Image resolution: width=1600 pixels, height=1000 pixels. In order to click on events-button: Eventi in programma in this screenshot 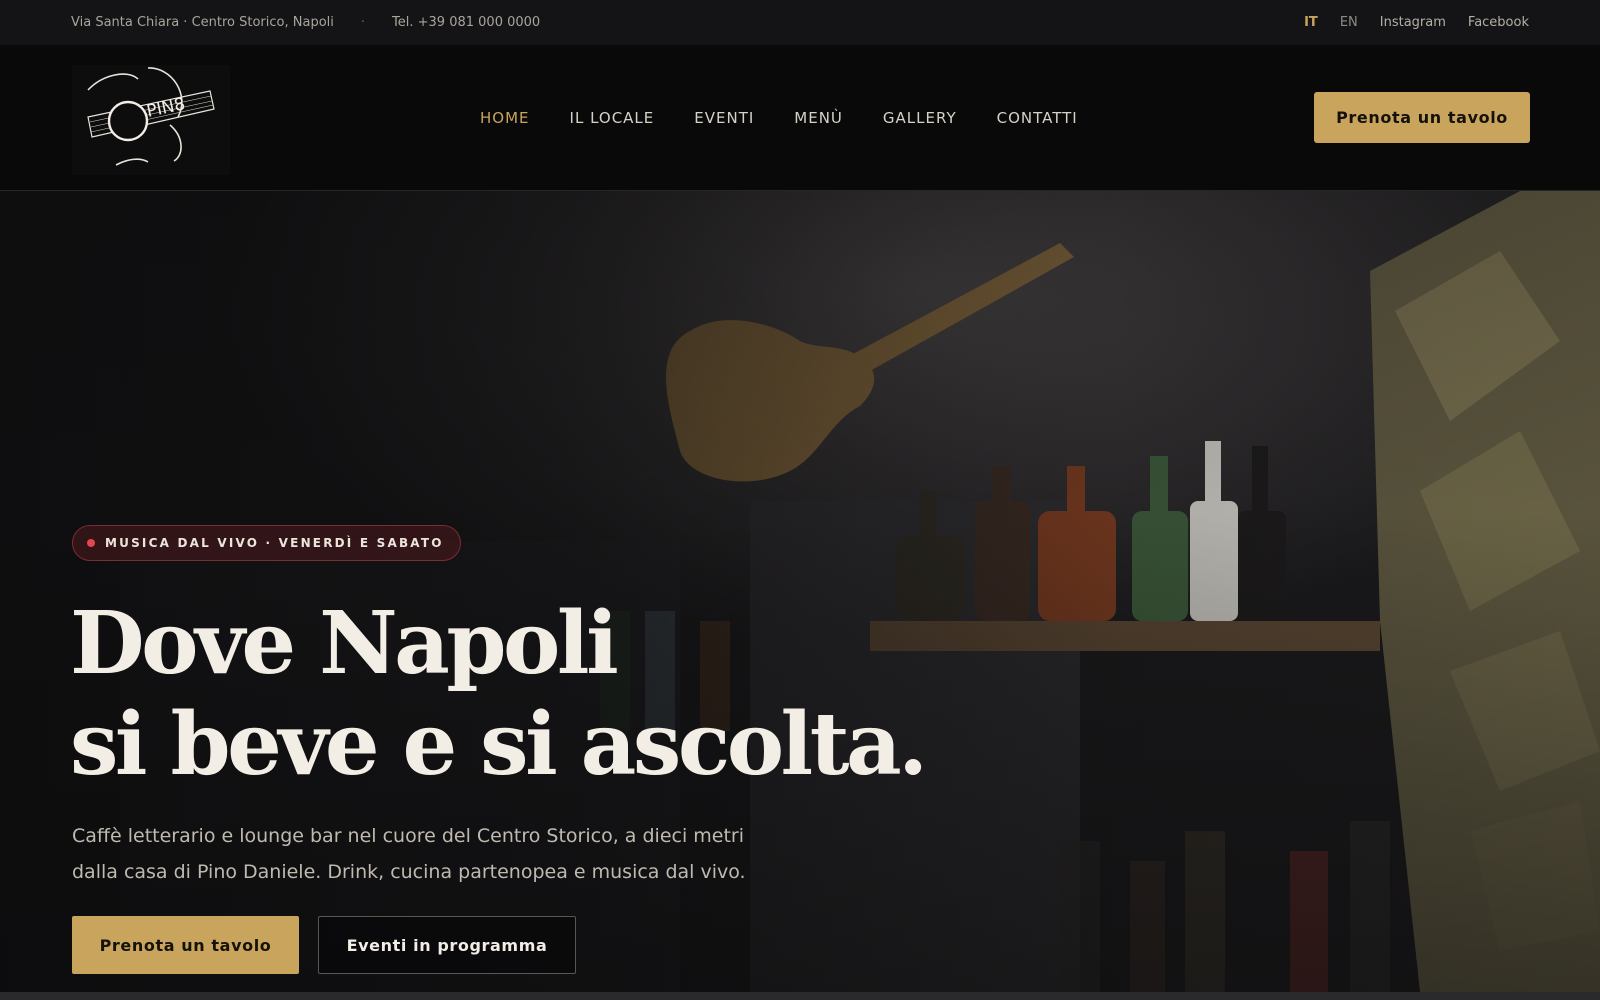, I will do `click(447, 945)`.